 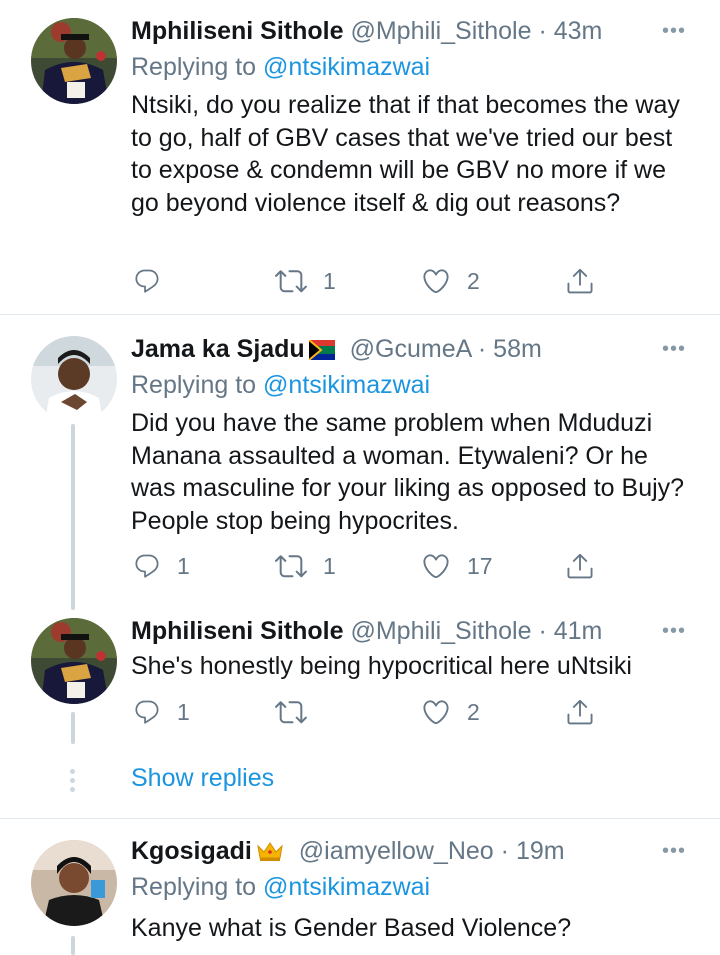 What do you see at coordinates (336, 350) in the screenshot?
I see `tweet-header: Jama ka Sjadu @GcumeA · 58m` at bounding box center [336, 350].